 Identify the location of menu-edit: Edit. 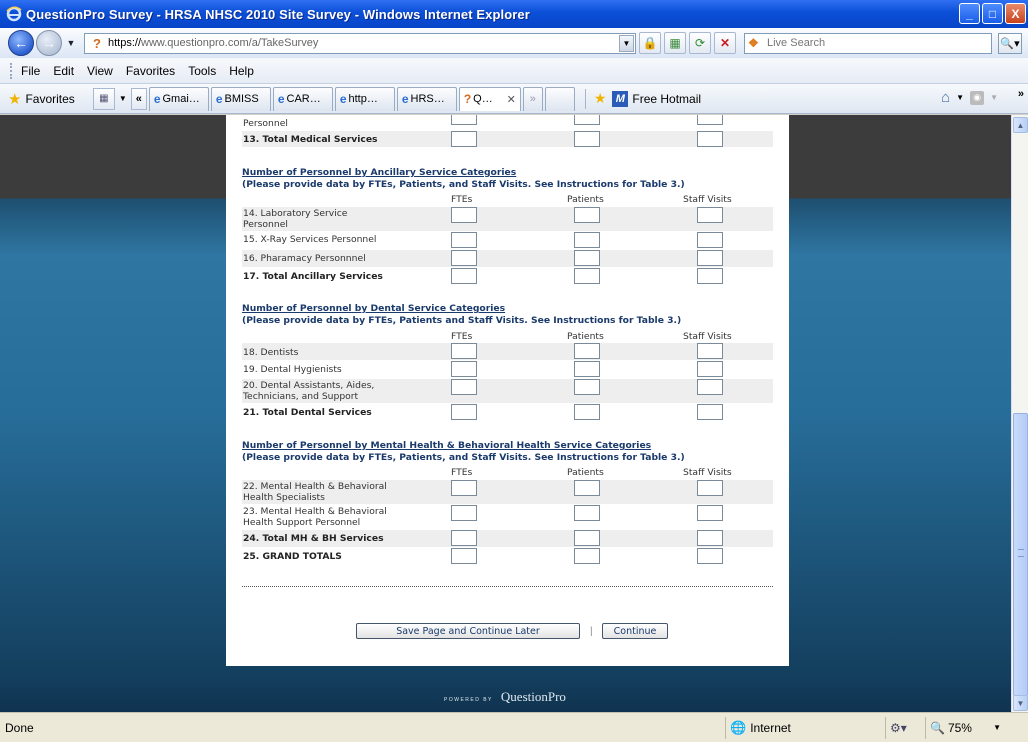
(63, 71).